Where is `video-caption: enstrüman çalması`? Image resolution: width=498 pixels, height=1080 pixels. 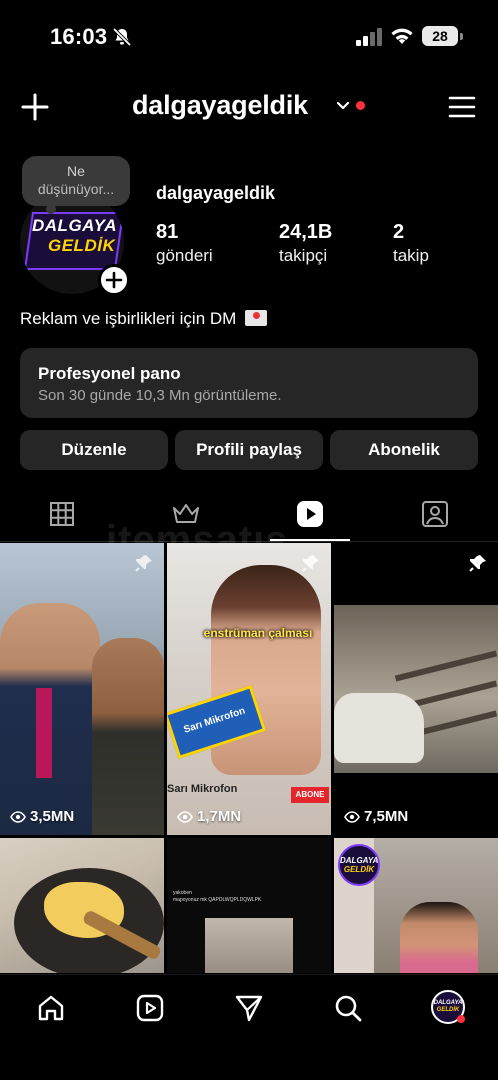 video-caption: enstrüman çalması is located at coordinates (258, 633).